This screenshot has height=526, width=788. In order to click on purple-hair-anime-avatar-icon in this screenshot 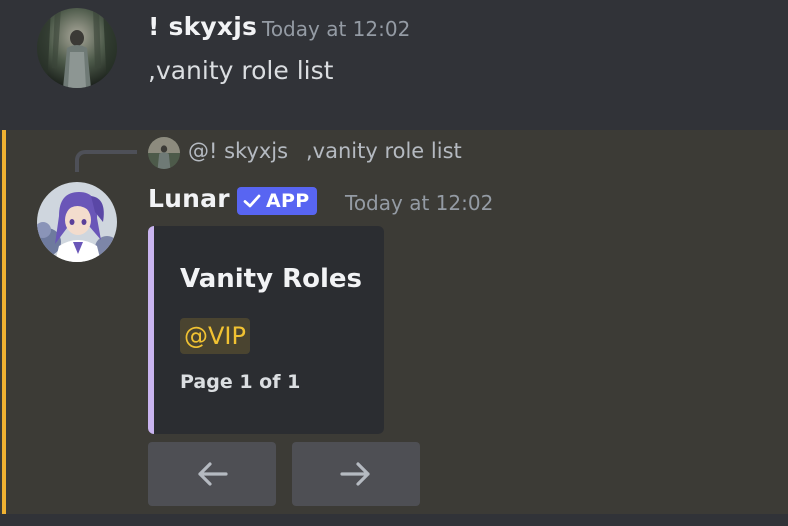, I will do `click(77, 222)`.